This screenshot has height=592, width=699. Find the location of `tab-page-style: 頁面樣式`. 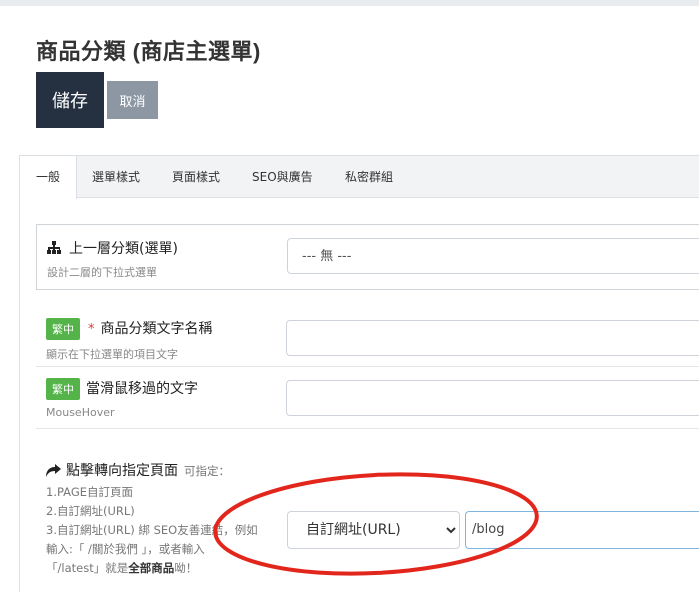

tab-page-style: 頁面樣式 is located at coordinates (196, 177).